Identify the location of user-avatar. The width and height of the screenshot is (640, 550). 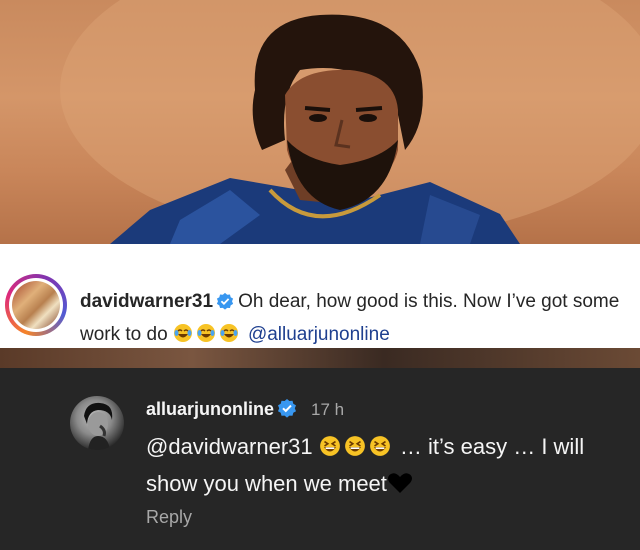
(36, 305).